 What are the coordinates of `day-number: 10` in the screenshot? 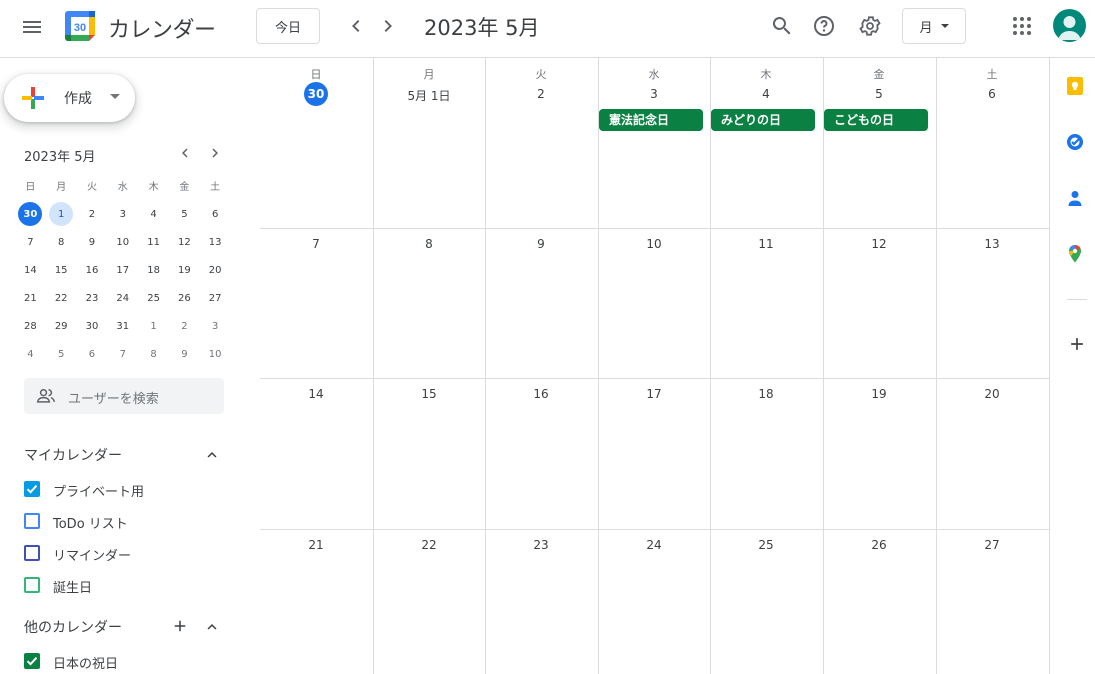 It's located at (654, 244).